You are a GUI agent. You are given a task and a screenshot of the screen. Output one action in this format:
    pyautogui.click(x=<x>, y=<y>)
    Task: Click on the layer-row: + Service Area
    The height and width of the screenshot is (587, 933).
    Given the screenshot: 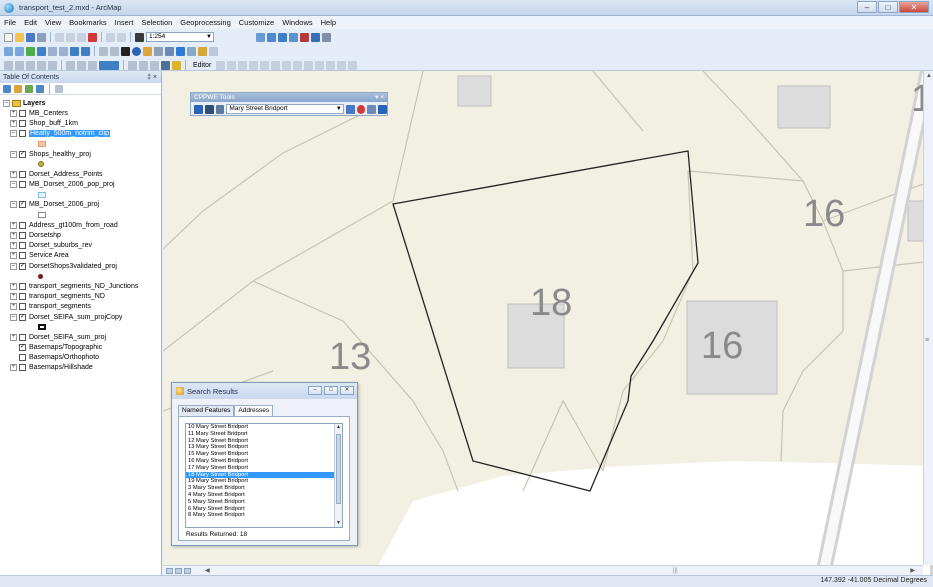 What is the action you would take?
    pyautogui.click(x=80, y=256)
    